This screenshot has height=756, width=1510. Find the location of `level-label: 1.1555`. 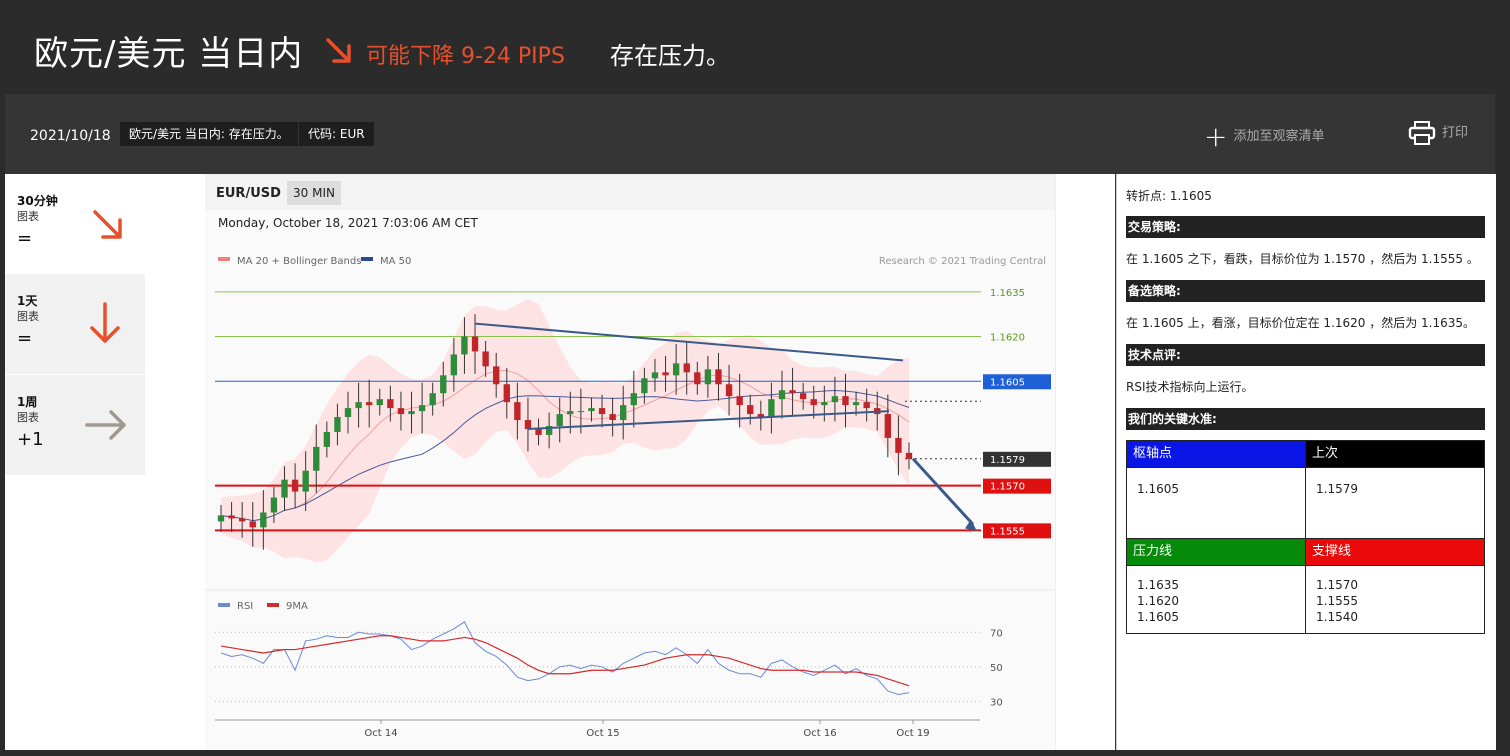

level-label: 1.1555 is located at coordinates (1007, 531).